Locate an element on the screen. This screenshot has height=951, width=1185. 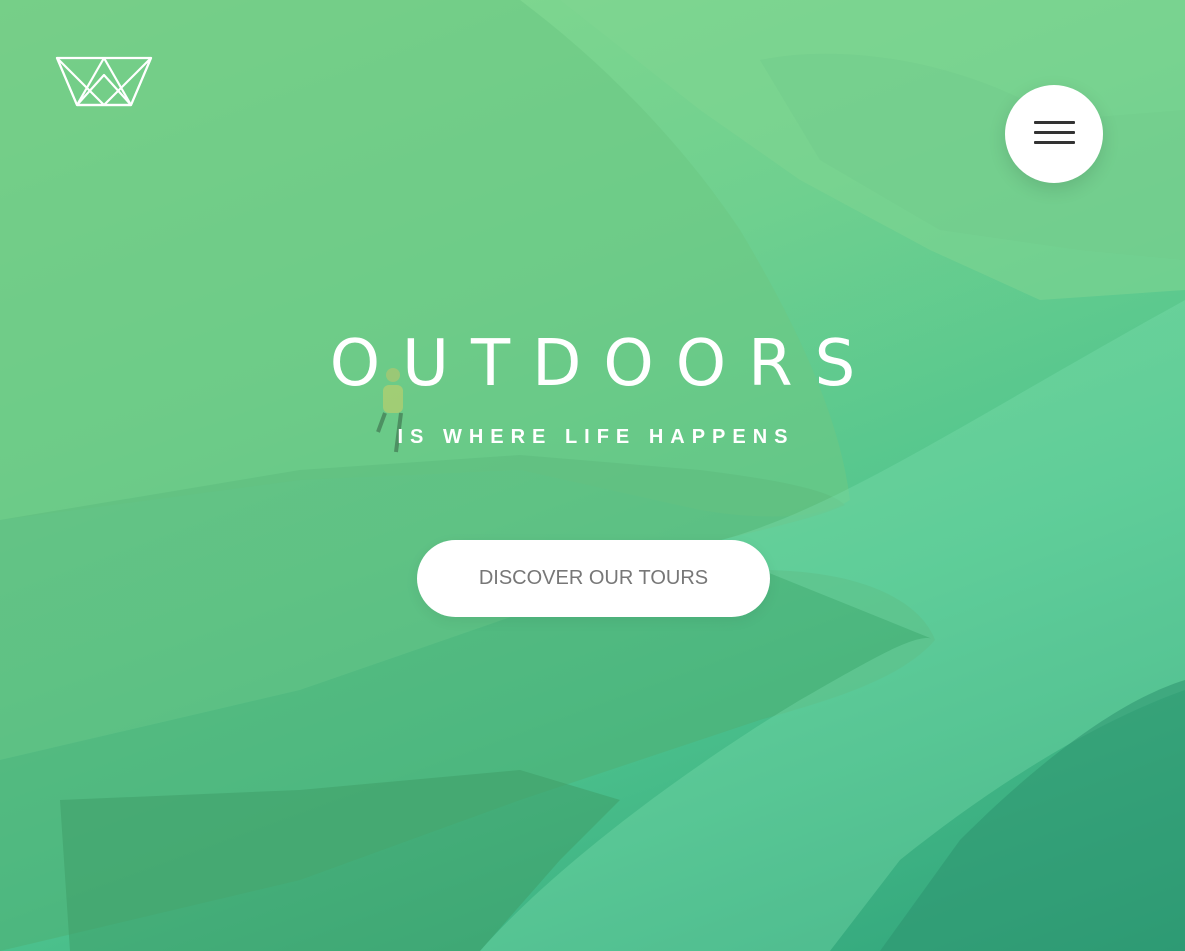
hero-title: OUTDOORS is located at coordinates (603, 364).